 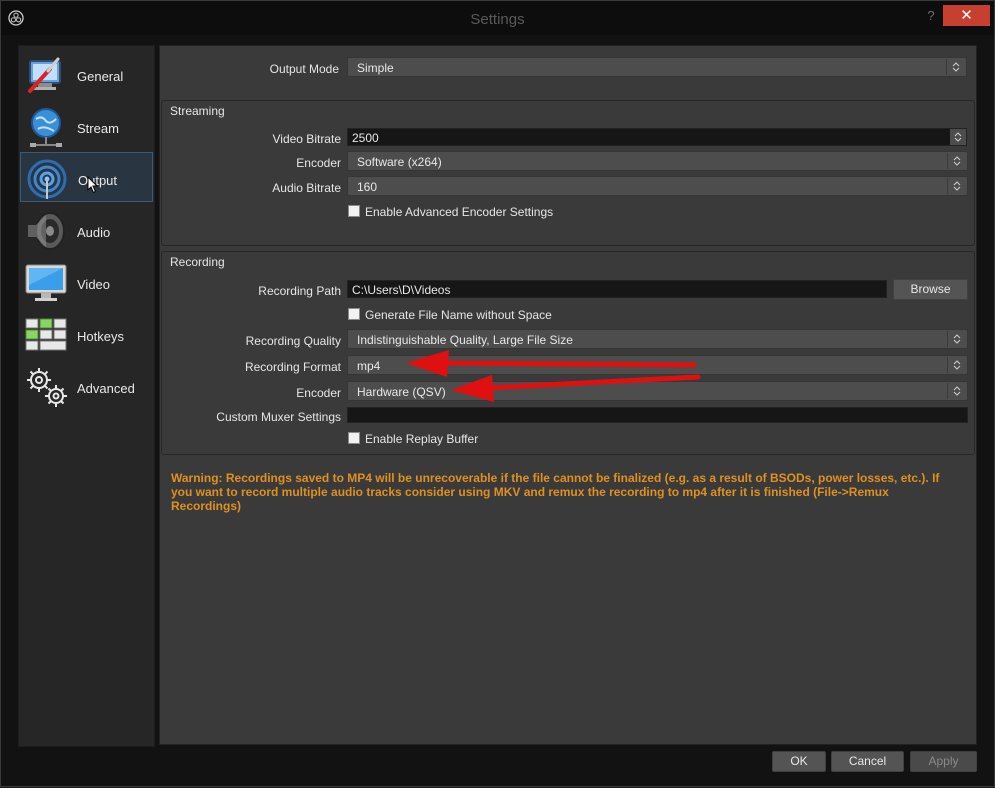 What do you see at coordinates (94, 232) in the screenshot?
I see `sidebar-item-label: Audio` at bounding box center [94, 232].